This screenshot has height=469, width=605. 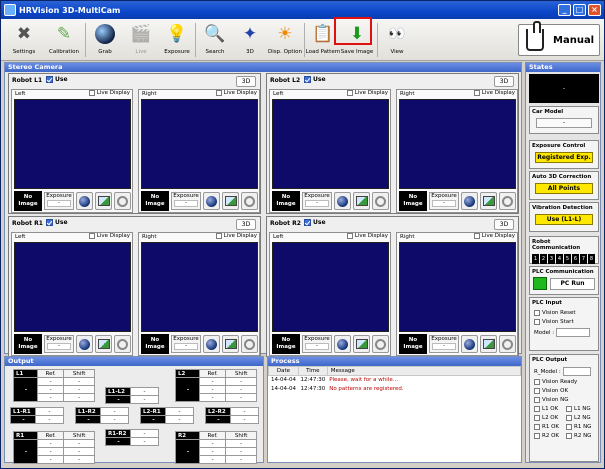 What do you see at coordinates (550, 418) in the screenshot?
I see `l2-ok-checkbox: L2 OK` at bounding box center [550, 418].